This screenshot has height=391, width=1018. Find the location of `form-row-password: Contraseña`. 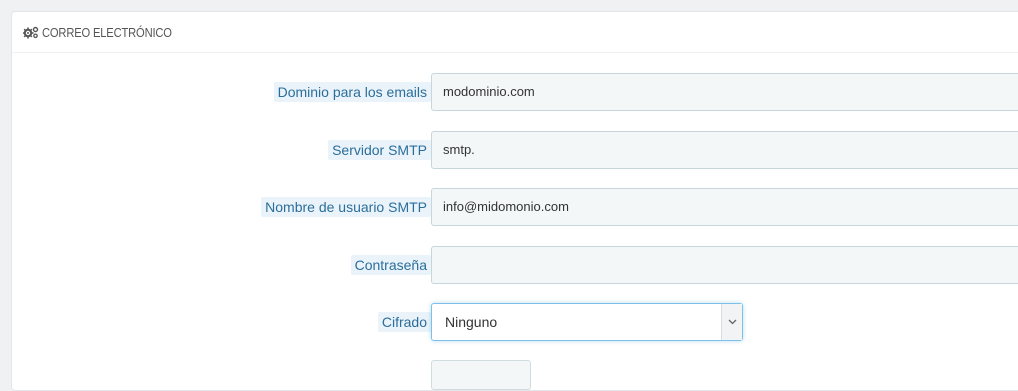

form-row-password: Contraseña is located at coordinates (515, 265).